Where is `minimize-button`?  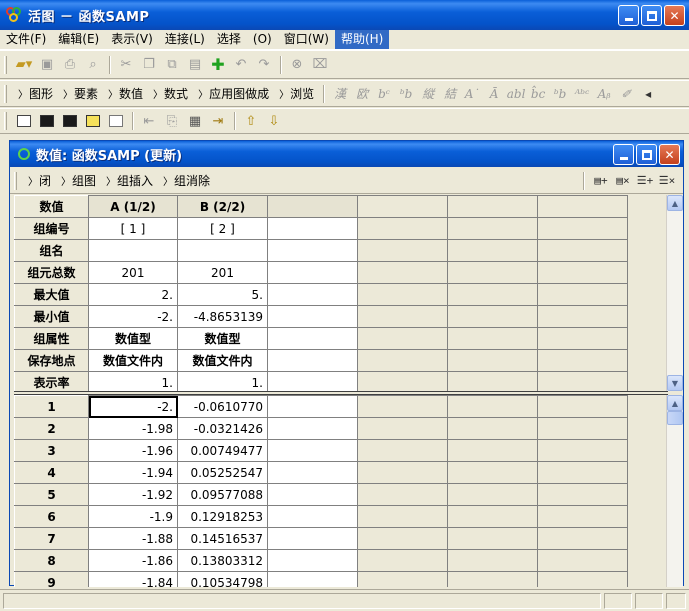
minimize-button is located at coordinates (628, 15).